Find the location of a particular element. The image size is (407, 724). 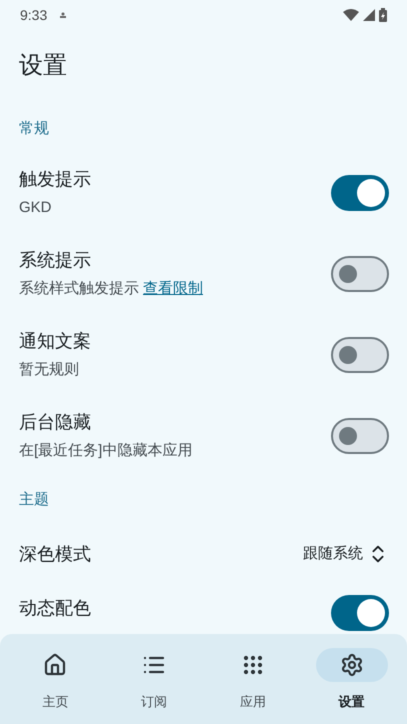

settings-icon is located at coordinates (352, 665).